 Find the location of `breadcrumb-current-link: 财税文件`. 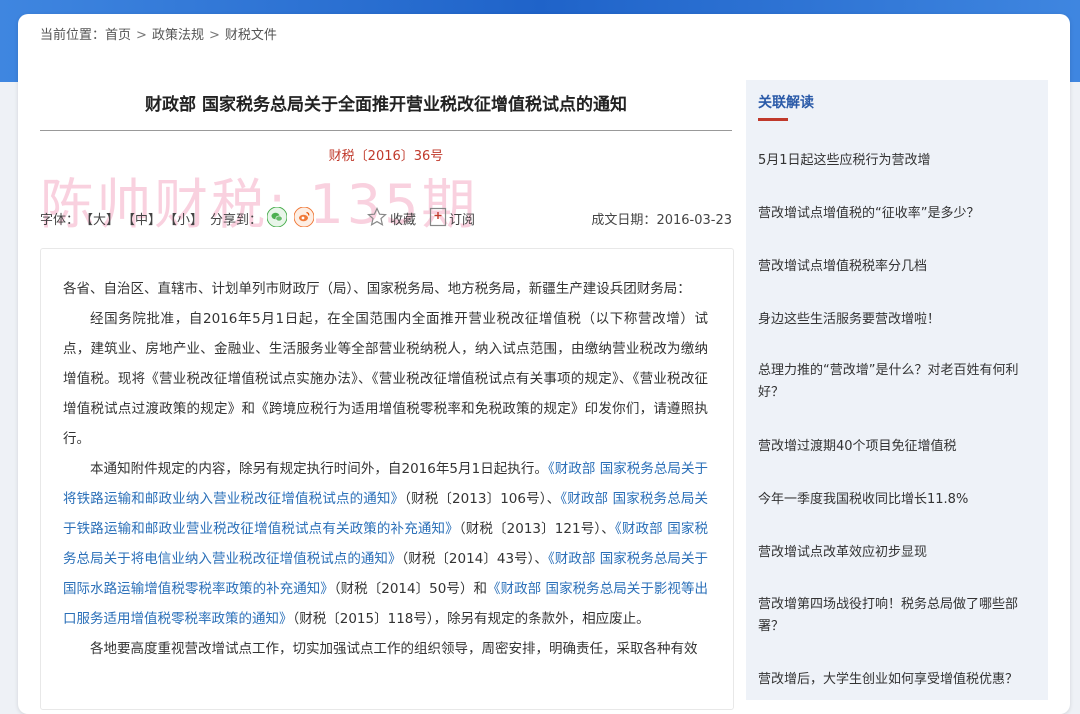

breadcrumb-current-link: 财税文件 is located at coordinates (251, 33).